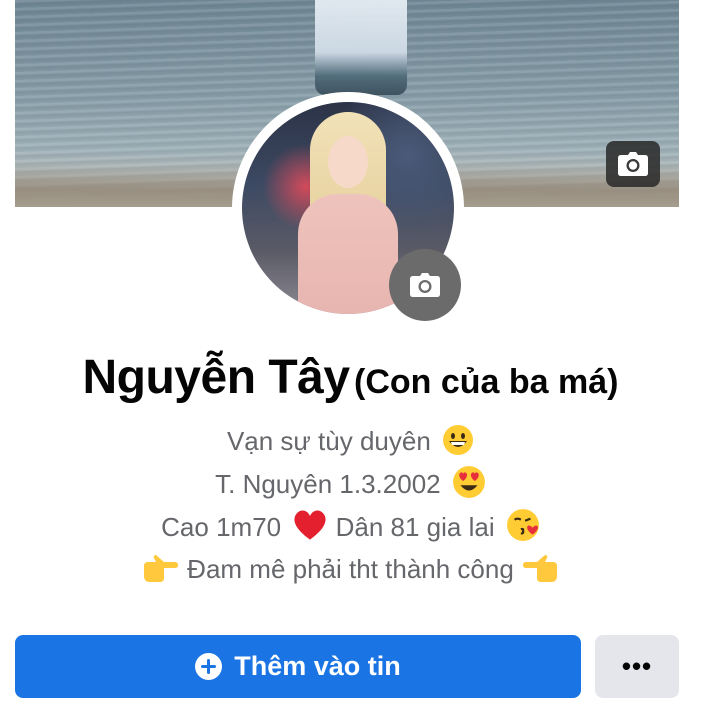 The width and height of the screenshot is (701, 701). I want to click on bio-line: Vạn sự tùy duyên, so click(350, 444).